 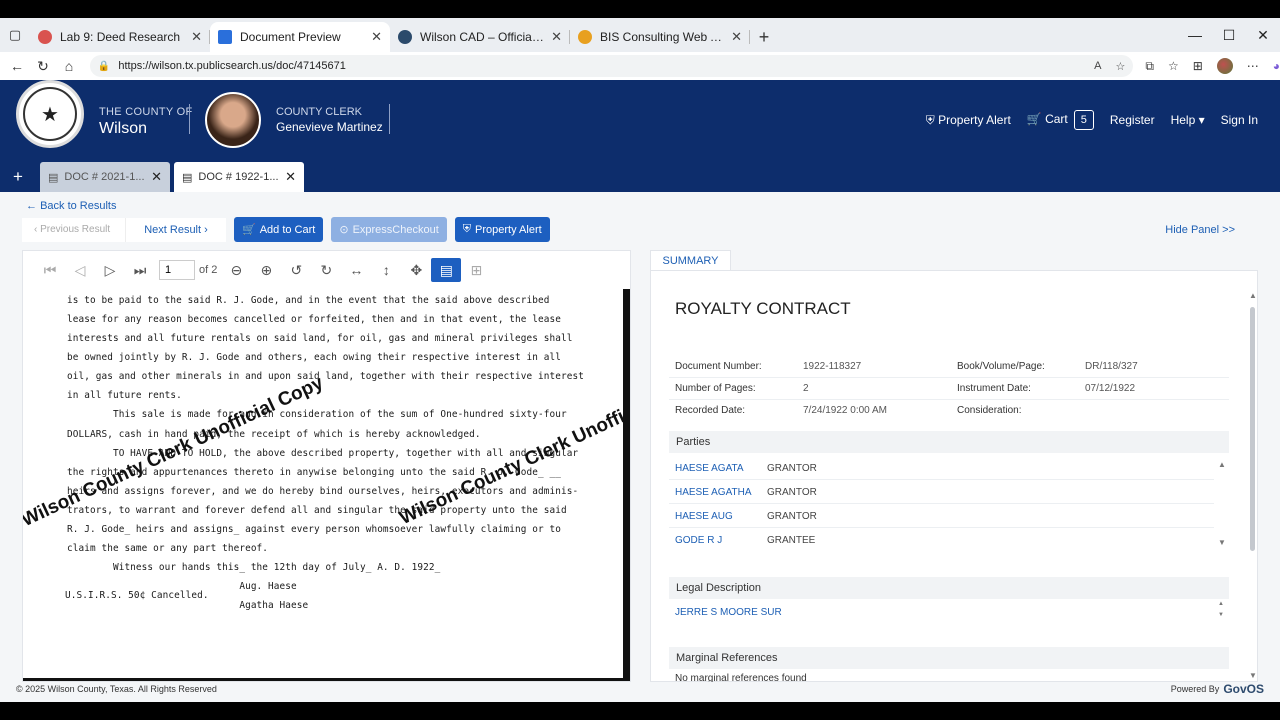 I want to click on party-name-link: HAESE AGATA, so click(x=709, y=468).